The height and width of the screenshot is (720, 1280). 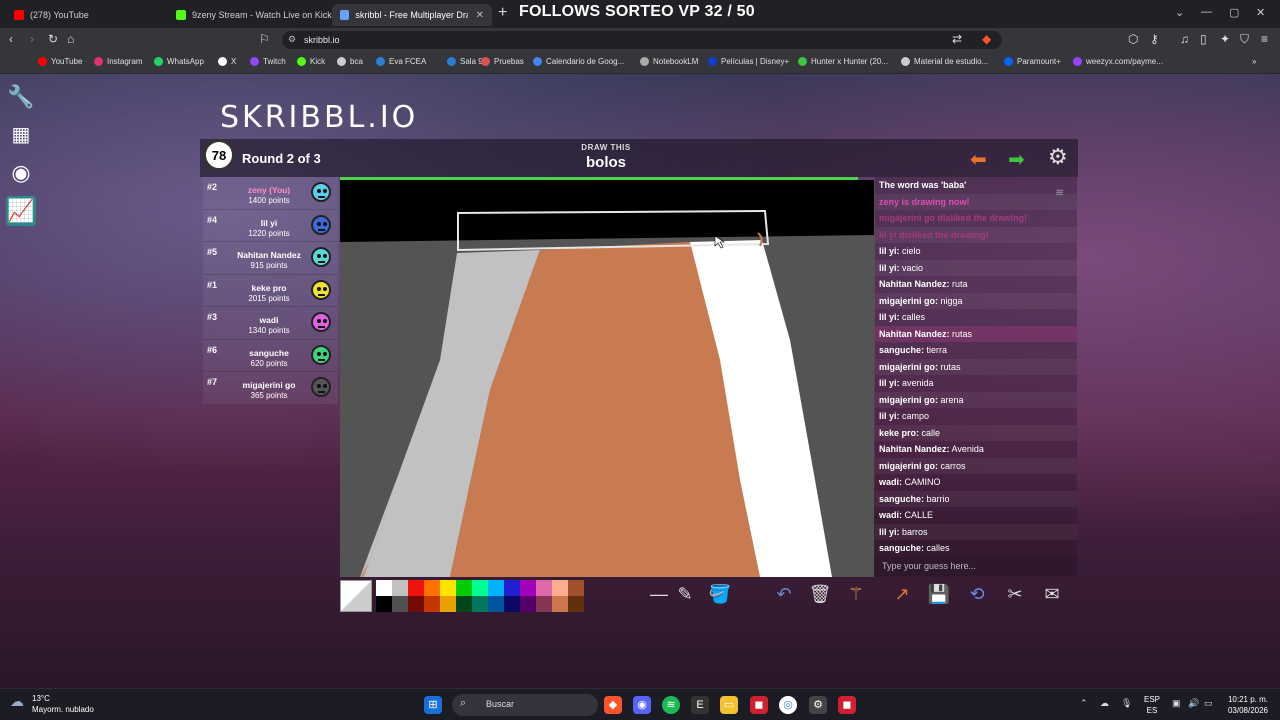 What do you see at coordinates (669, 61) in the screenshot?
I see `bookmark-item: NotebookLM` at bounding box center [669, 61].